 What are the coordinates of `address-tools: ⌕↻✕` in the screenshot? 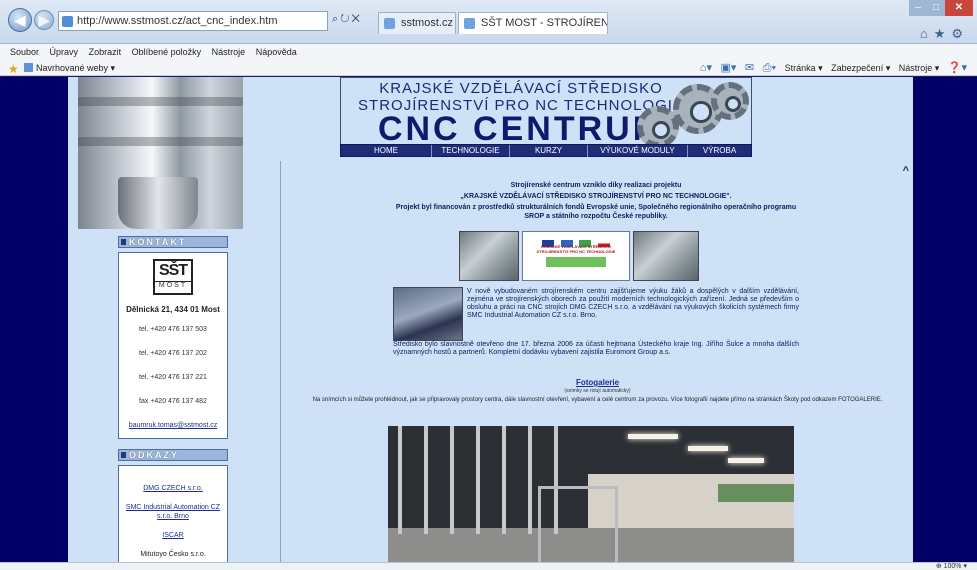 It's located at (347, 19).